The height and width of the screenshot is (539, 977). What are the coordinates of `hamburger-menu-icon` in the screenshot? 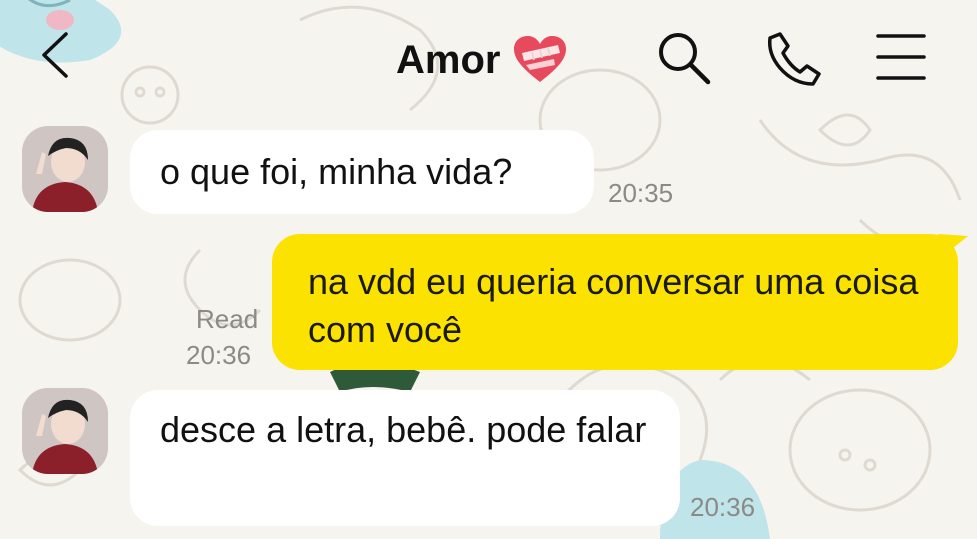 It's located at (901, 57).